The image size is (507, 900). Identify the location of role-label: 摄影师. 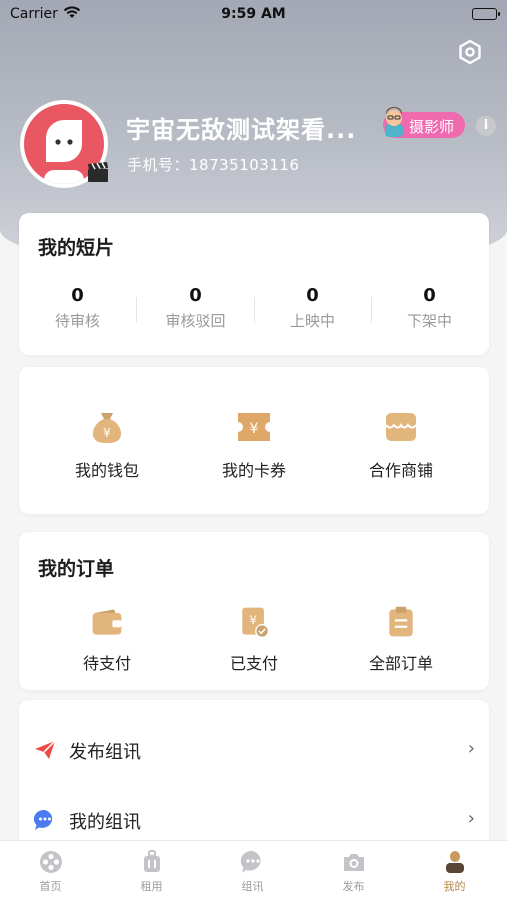
(432, 127).